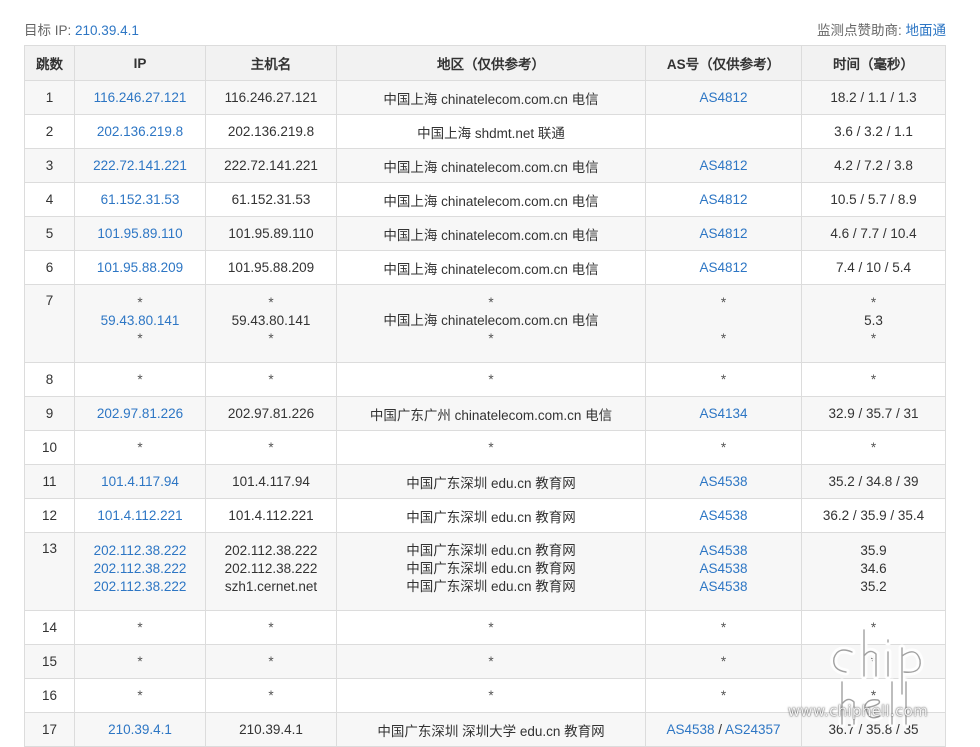 The width and height of the screenshot is (980, 747). What do you see at coordinates (140, 199) in the screenshot?
I see `ip-link: 61.152.31.53` at bounding box center [140, 199].